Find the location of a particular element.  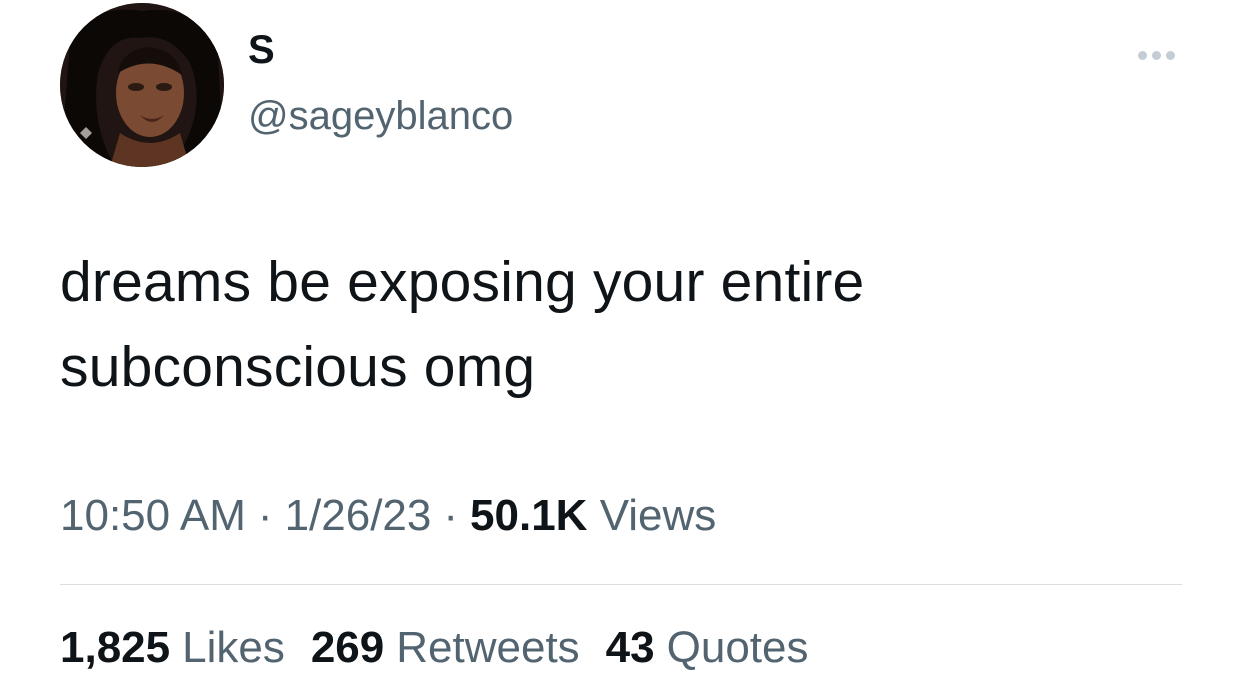

quotes-label: Quotes is located at coordinates (737, 647).